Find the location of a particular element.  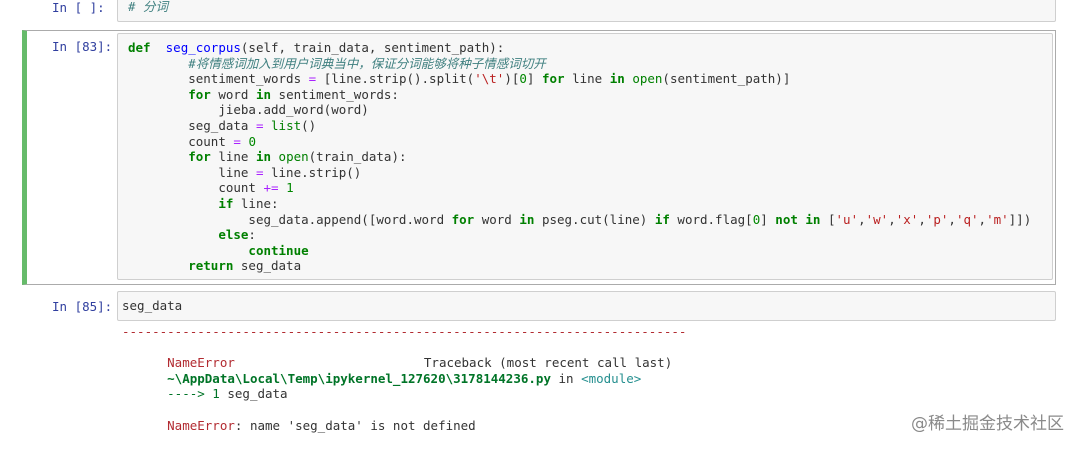

code-token: list is located at coordinates (286, 125).